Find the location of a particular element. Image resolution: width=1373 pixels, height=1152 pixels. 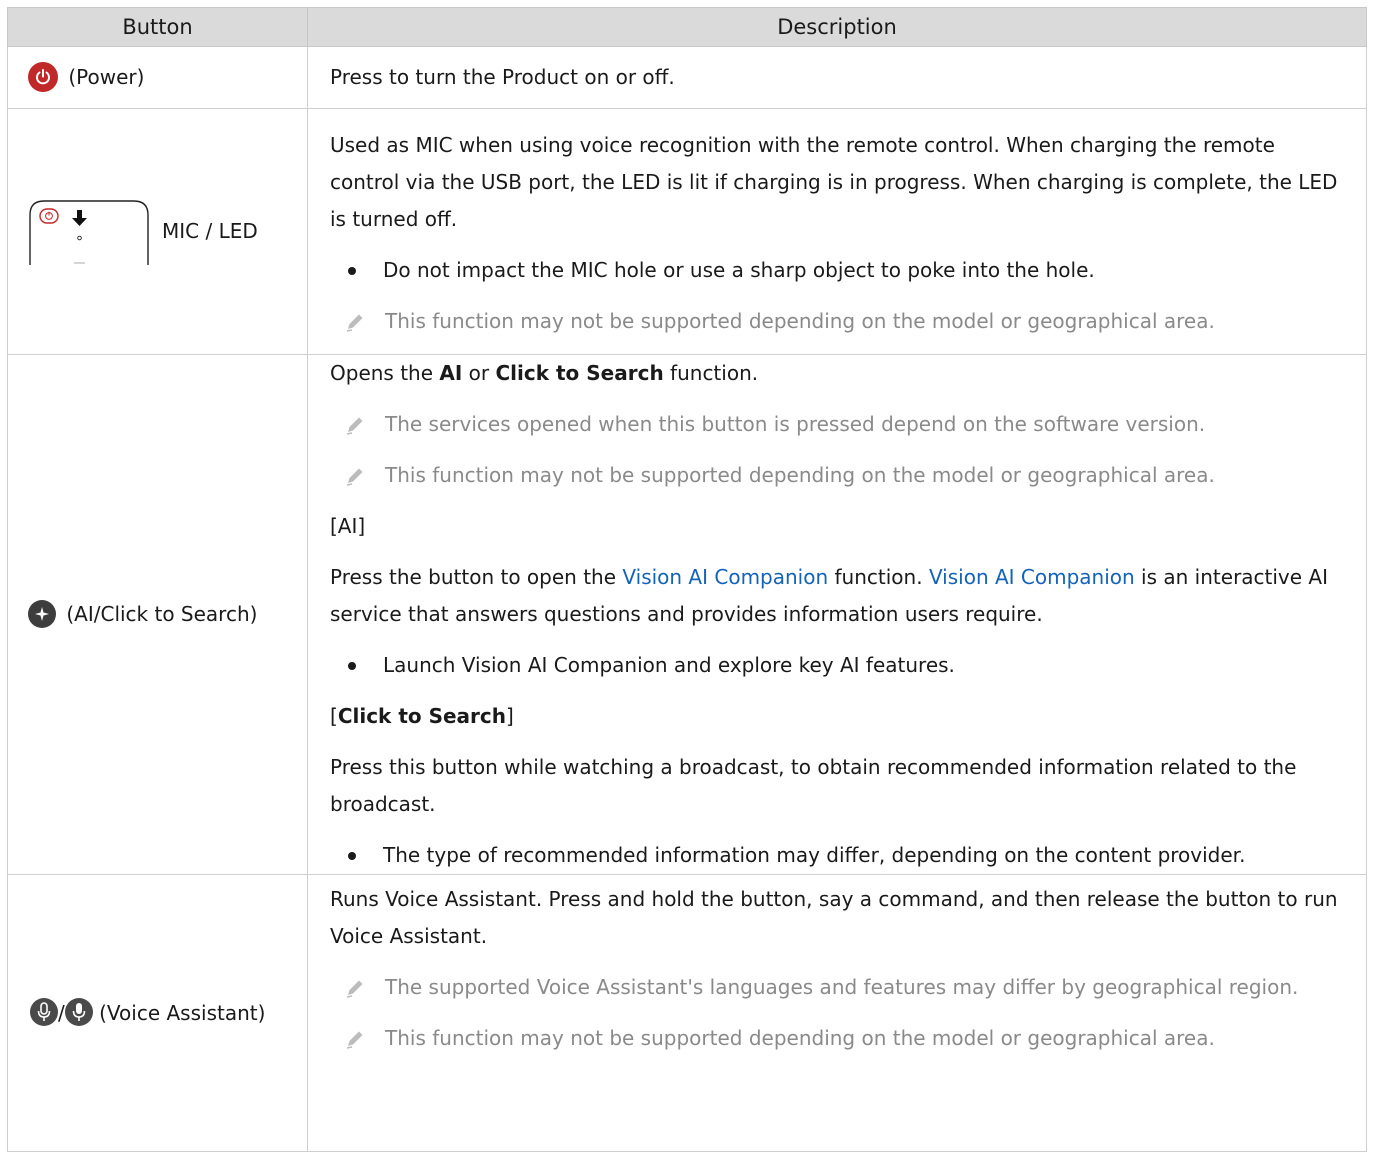

button-cell-power: (Power) is located at coordinates (157, 77).